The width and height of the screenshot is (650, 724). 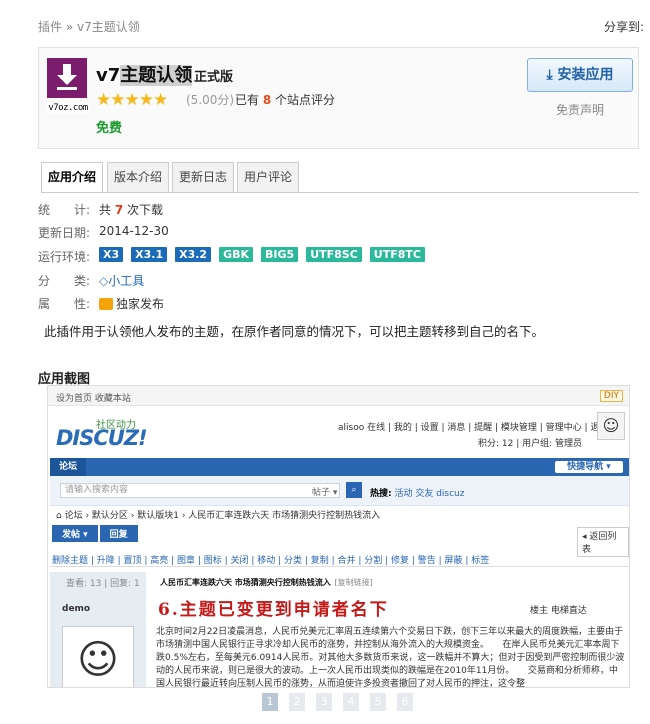 I want to click on shot-post-title: 人民币汇率连跌六天 市场猜测央行控制热钱流入 [复制链接], so click(x=266, y=582).